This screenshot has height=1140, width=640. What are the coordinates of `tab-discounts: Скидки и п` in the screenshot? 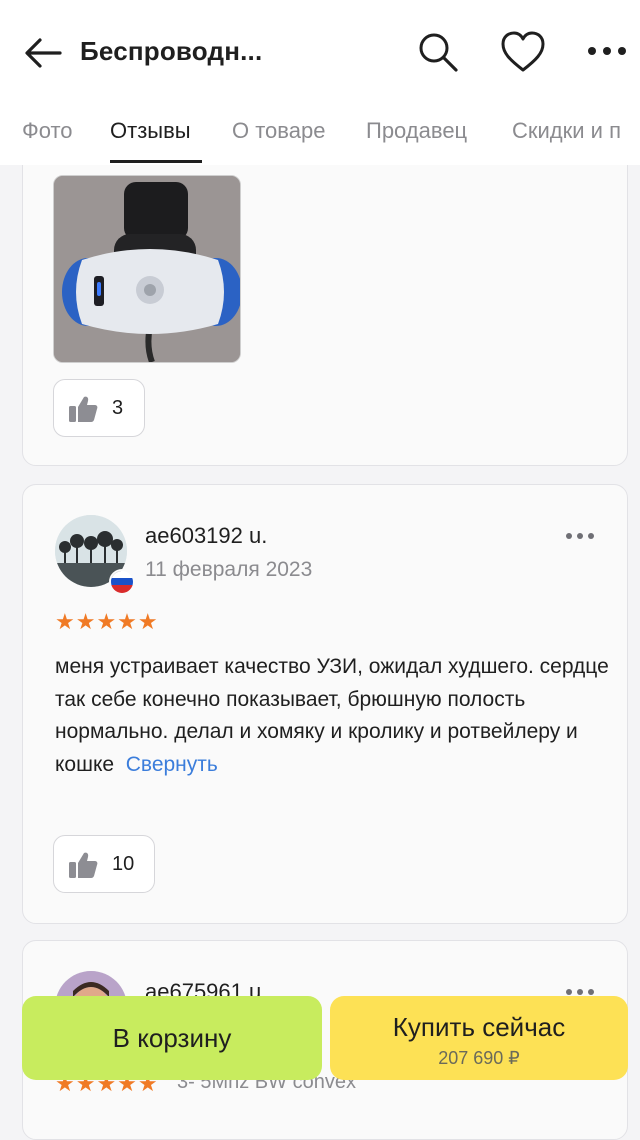 It's located at (566, 131).